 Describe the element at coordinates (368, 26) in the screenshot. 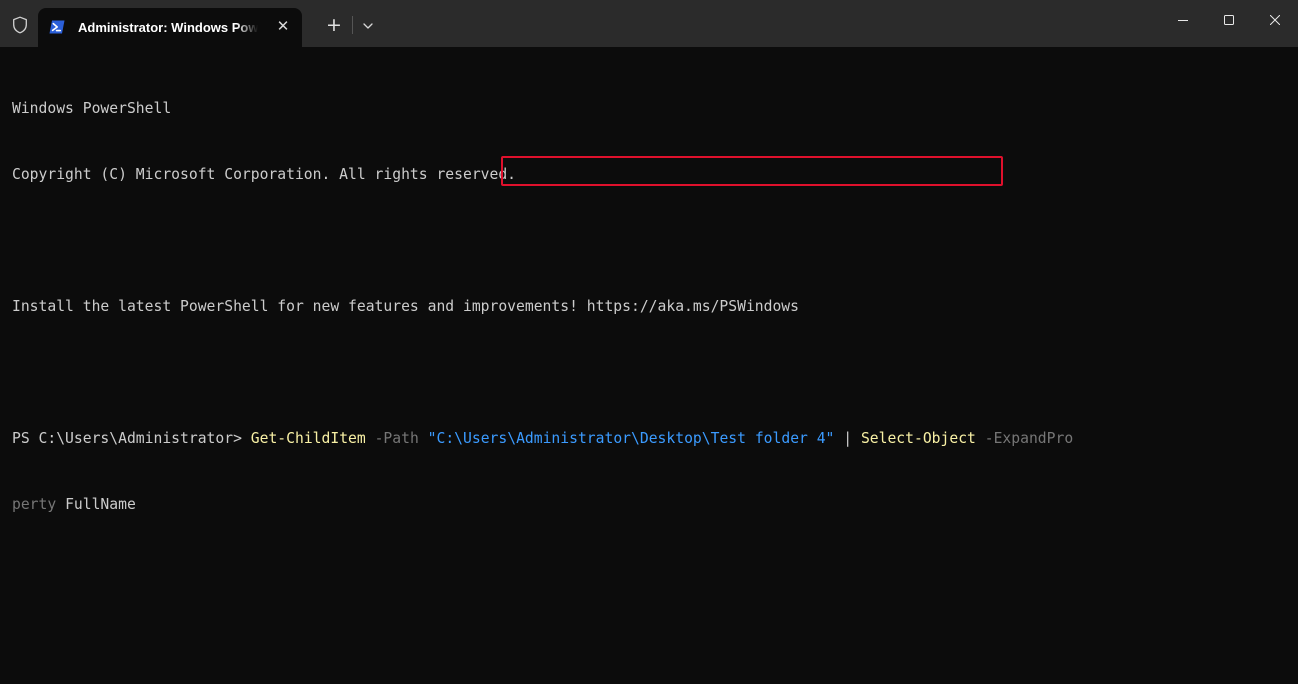

I see `chevron-down-icon` at that location.